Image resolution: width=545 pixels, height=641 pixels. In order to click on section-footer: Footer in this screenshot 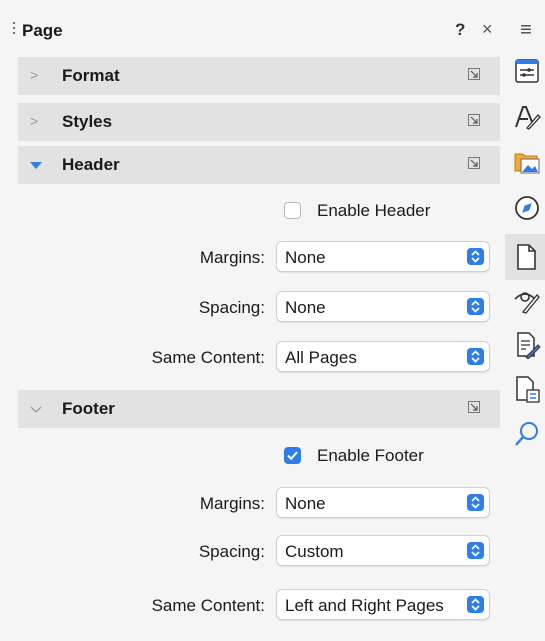, I will do `click(259, 409)`.